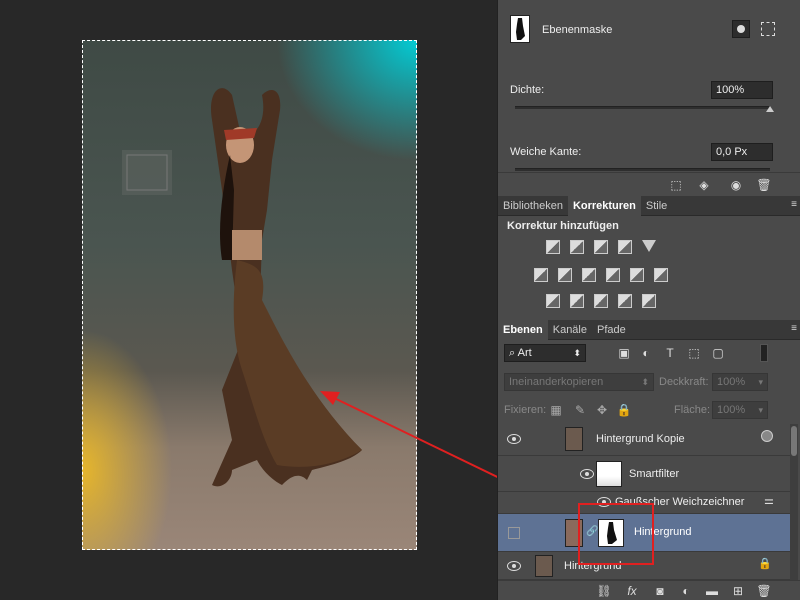  I want to click on mask-title: Ebenenmaske, so click(577, 30).